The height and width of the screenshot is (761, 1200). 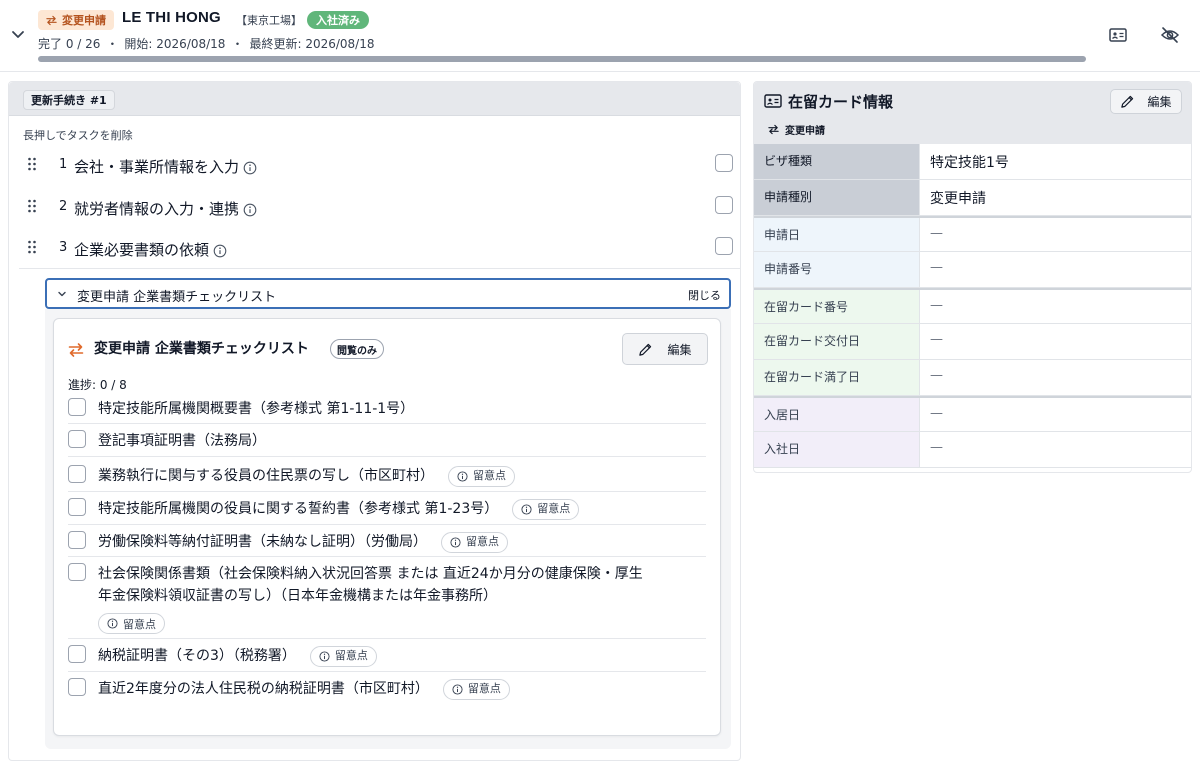 I want to click on residence-row: 入居日 —, so click(x=972, y=414).